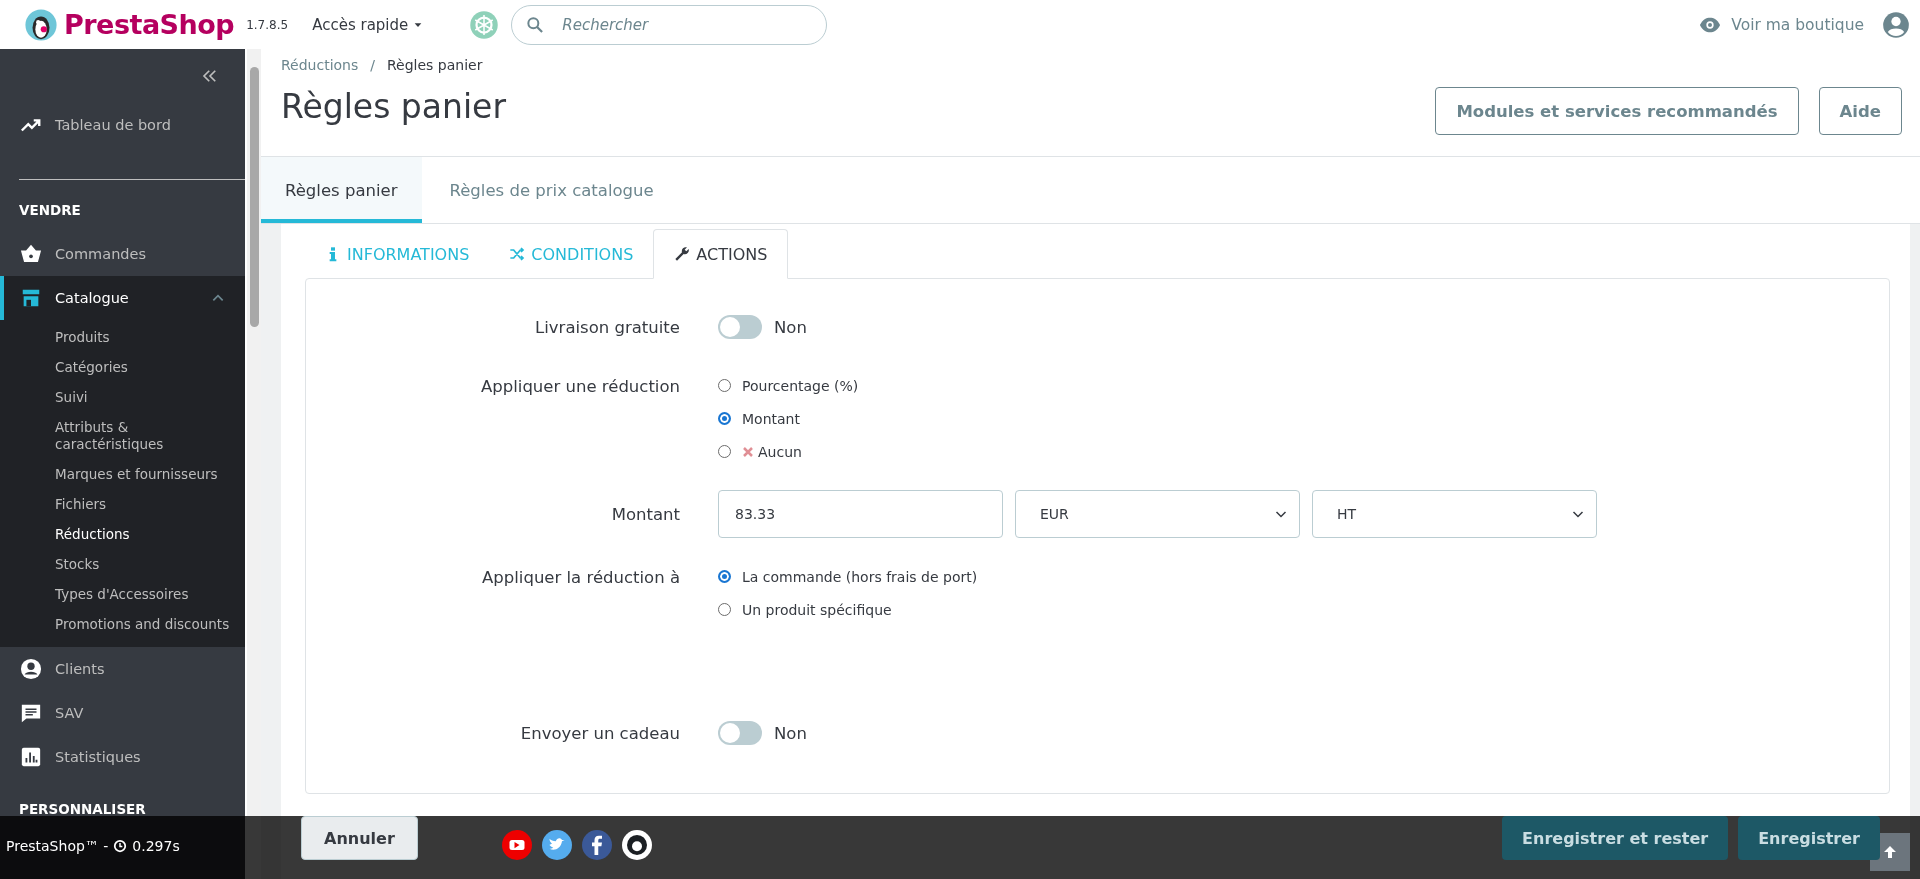  Describe the element at coordinates (645, 514) in the screenshot. I see `field-label: Montant` at that location.